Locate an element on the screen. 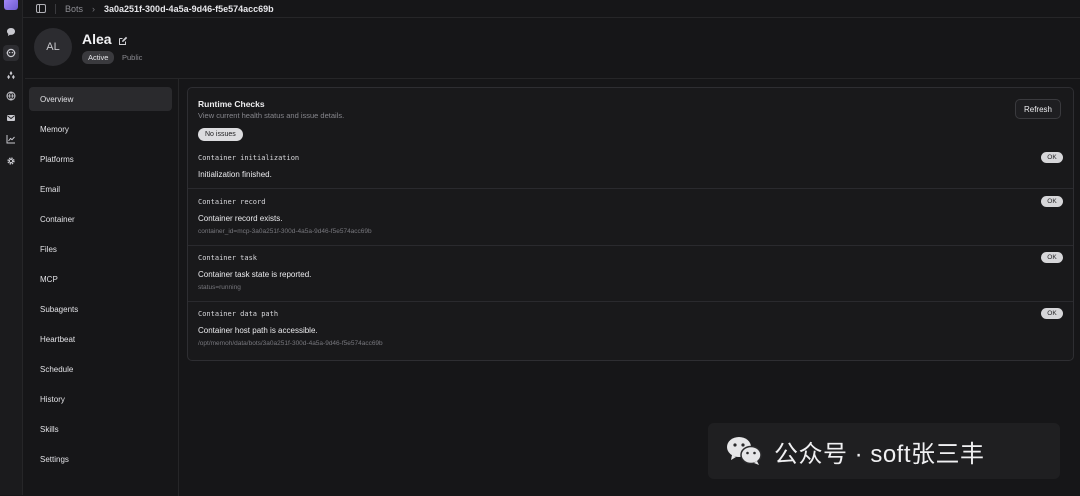  summary-badge: No issues is located at coordinates (220, 134).